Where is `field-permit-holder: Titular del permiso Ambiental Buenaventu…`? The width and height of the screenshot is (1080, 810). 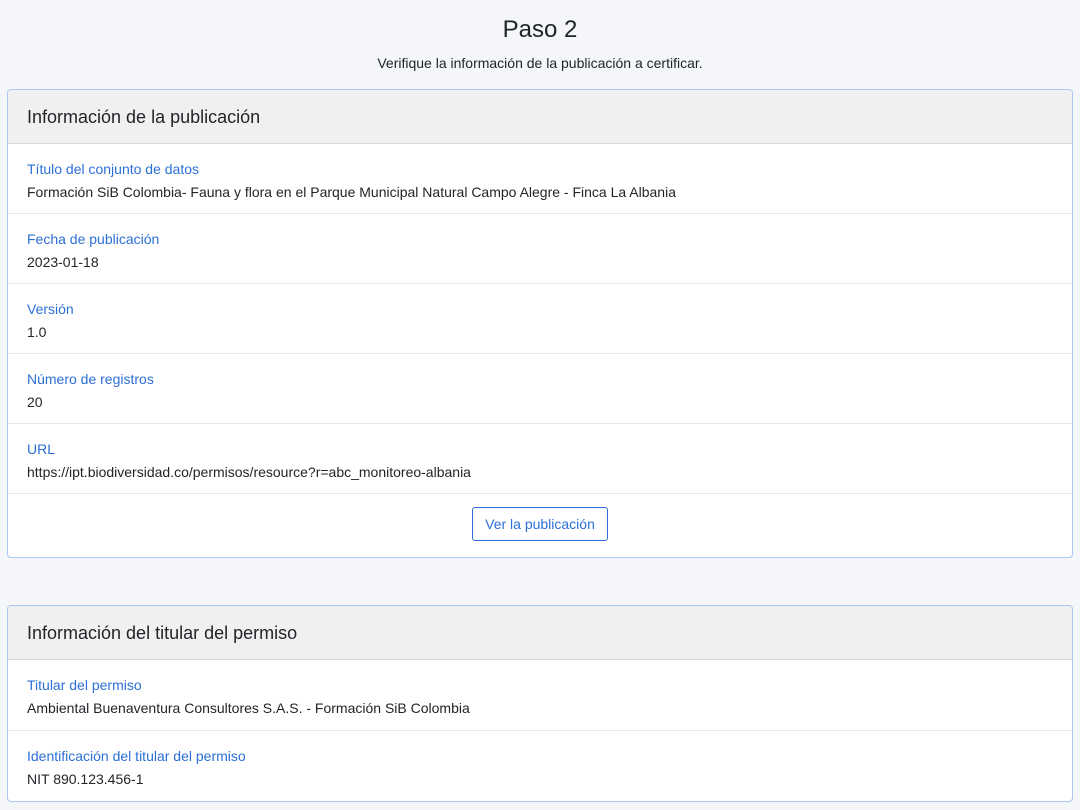
field-permit-holder: Titular del permiso Ambiental Buenaventu… is located at coordinates (540, 695).